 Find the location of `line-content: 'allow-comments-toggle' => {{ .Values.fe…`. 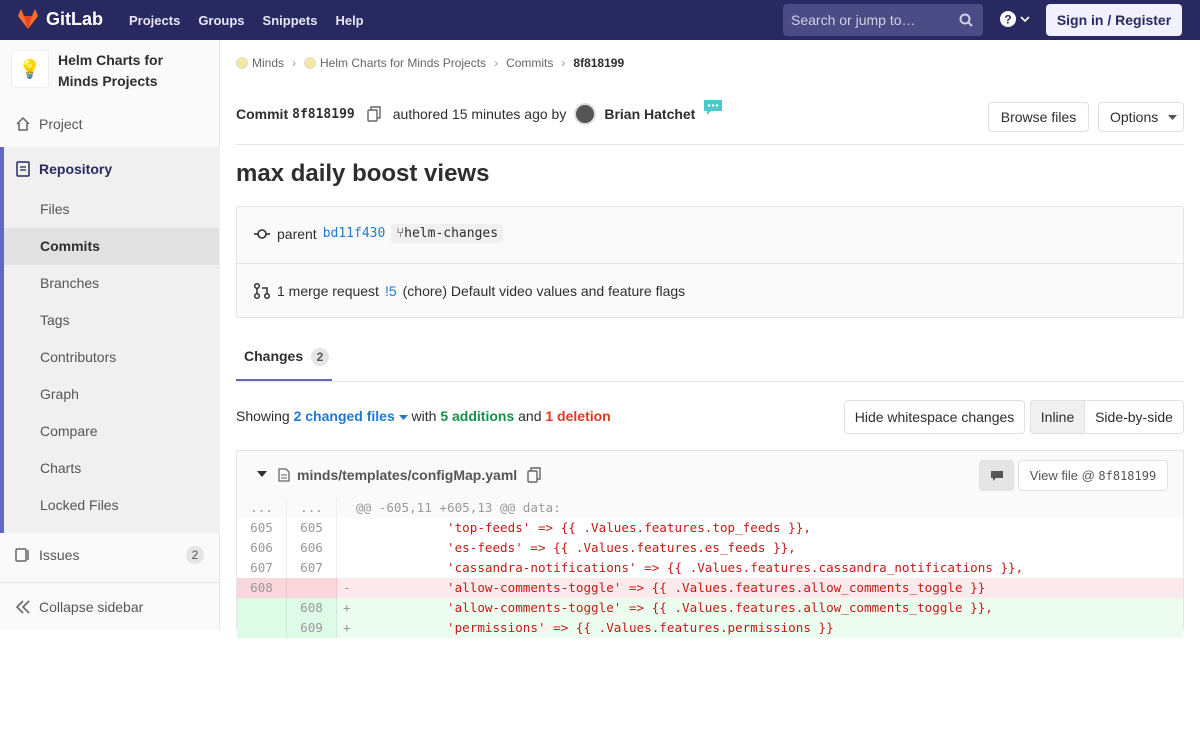

line-content: 'allow-comments-toggle' => {{ .Values.fe… is located at coordinates (674, 607).